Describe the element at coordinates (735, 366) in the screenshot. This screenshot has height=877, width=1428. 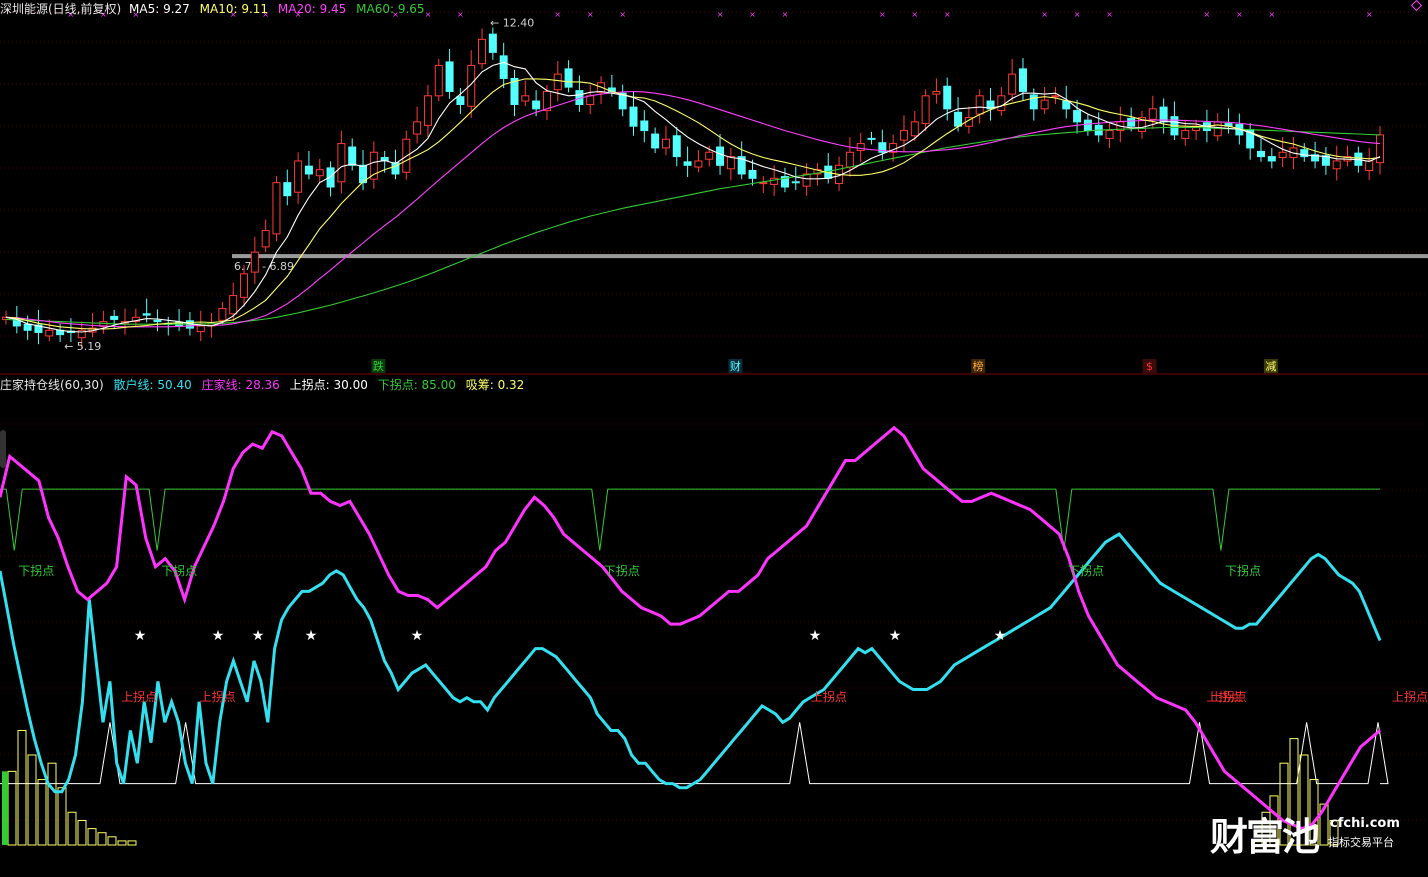
I see `signal-label-1: 财` at that location.